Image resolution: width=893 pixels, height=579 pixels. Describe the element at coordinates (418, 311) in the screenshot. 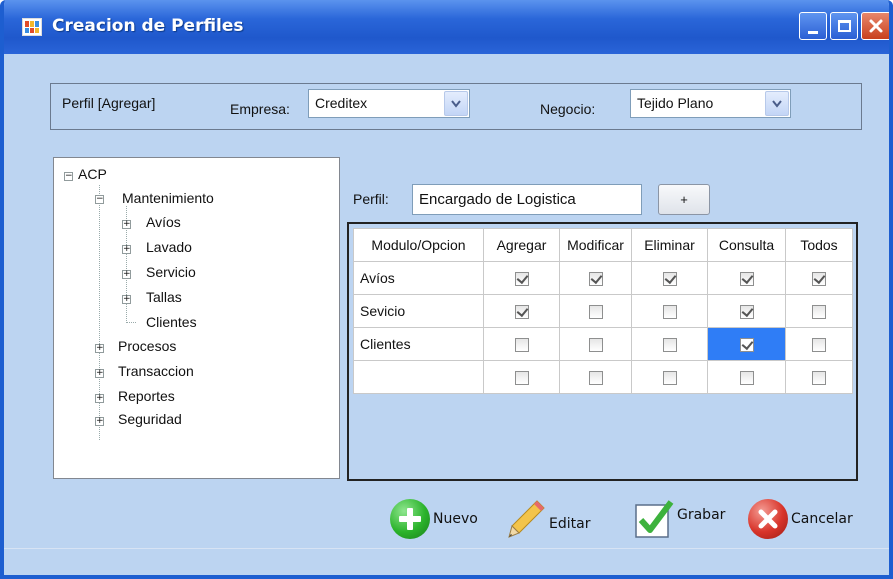

I see `module-name-cell: Sevicio` at that location.